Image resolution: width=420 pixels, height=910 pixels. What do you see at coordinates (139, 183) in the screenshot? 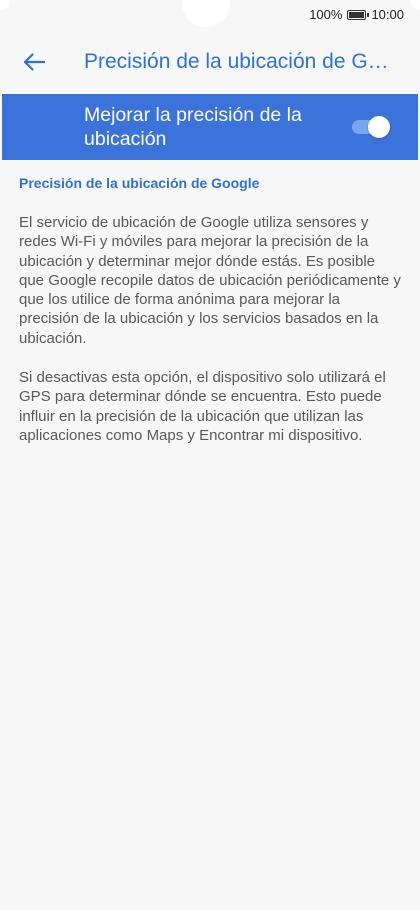
I see `section-header: Precisión de la ubicación de Google` at bounding box center [139, 183].